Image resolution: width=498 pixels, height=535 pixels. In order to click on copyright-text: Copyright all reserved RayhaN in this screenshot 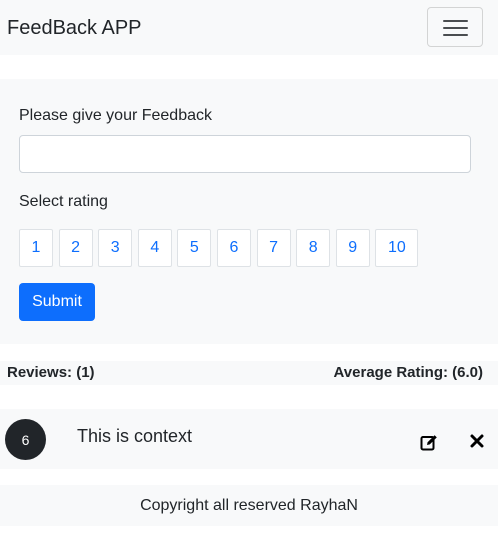, I will do `click(249, 505)`.